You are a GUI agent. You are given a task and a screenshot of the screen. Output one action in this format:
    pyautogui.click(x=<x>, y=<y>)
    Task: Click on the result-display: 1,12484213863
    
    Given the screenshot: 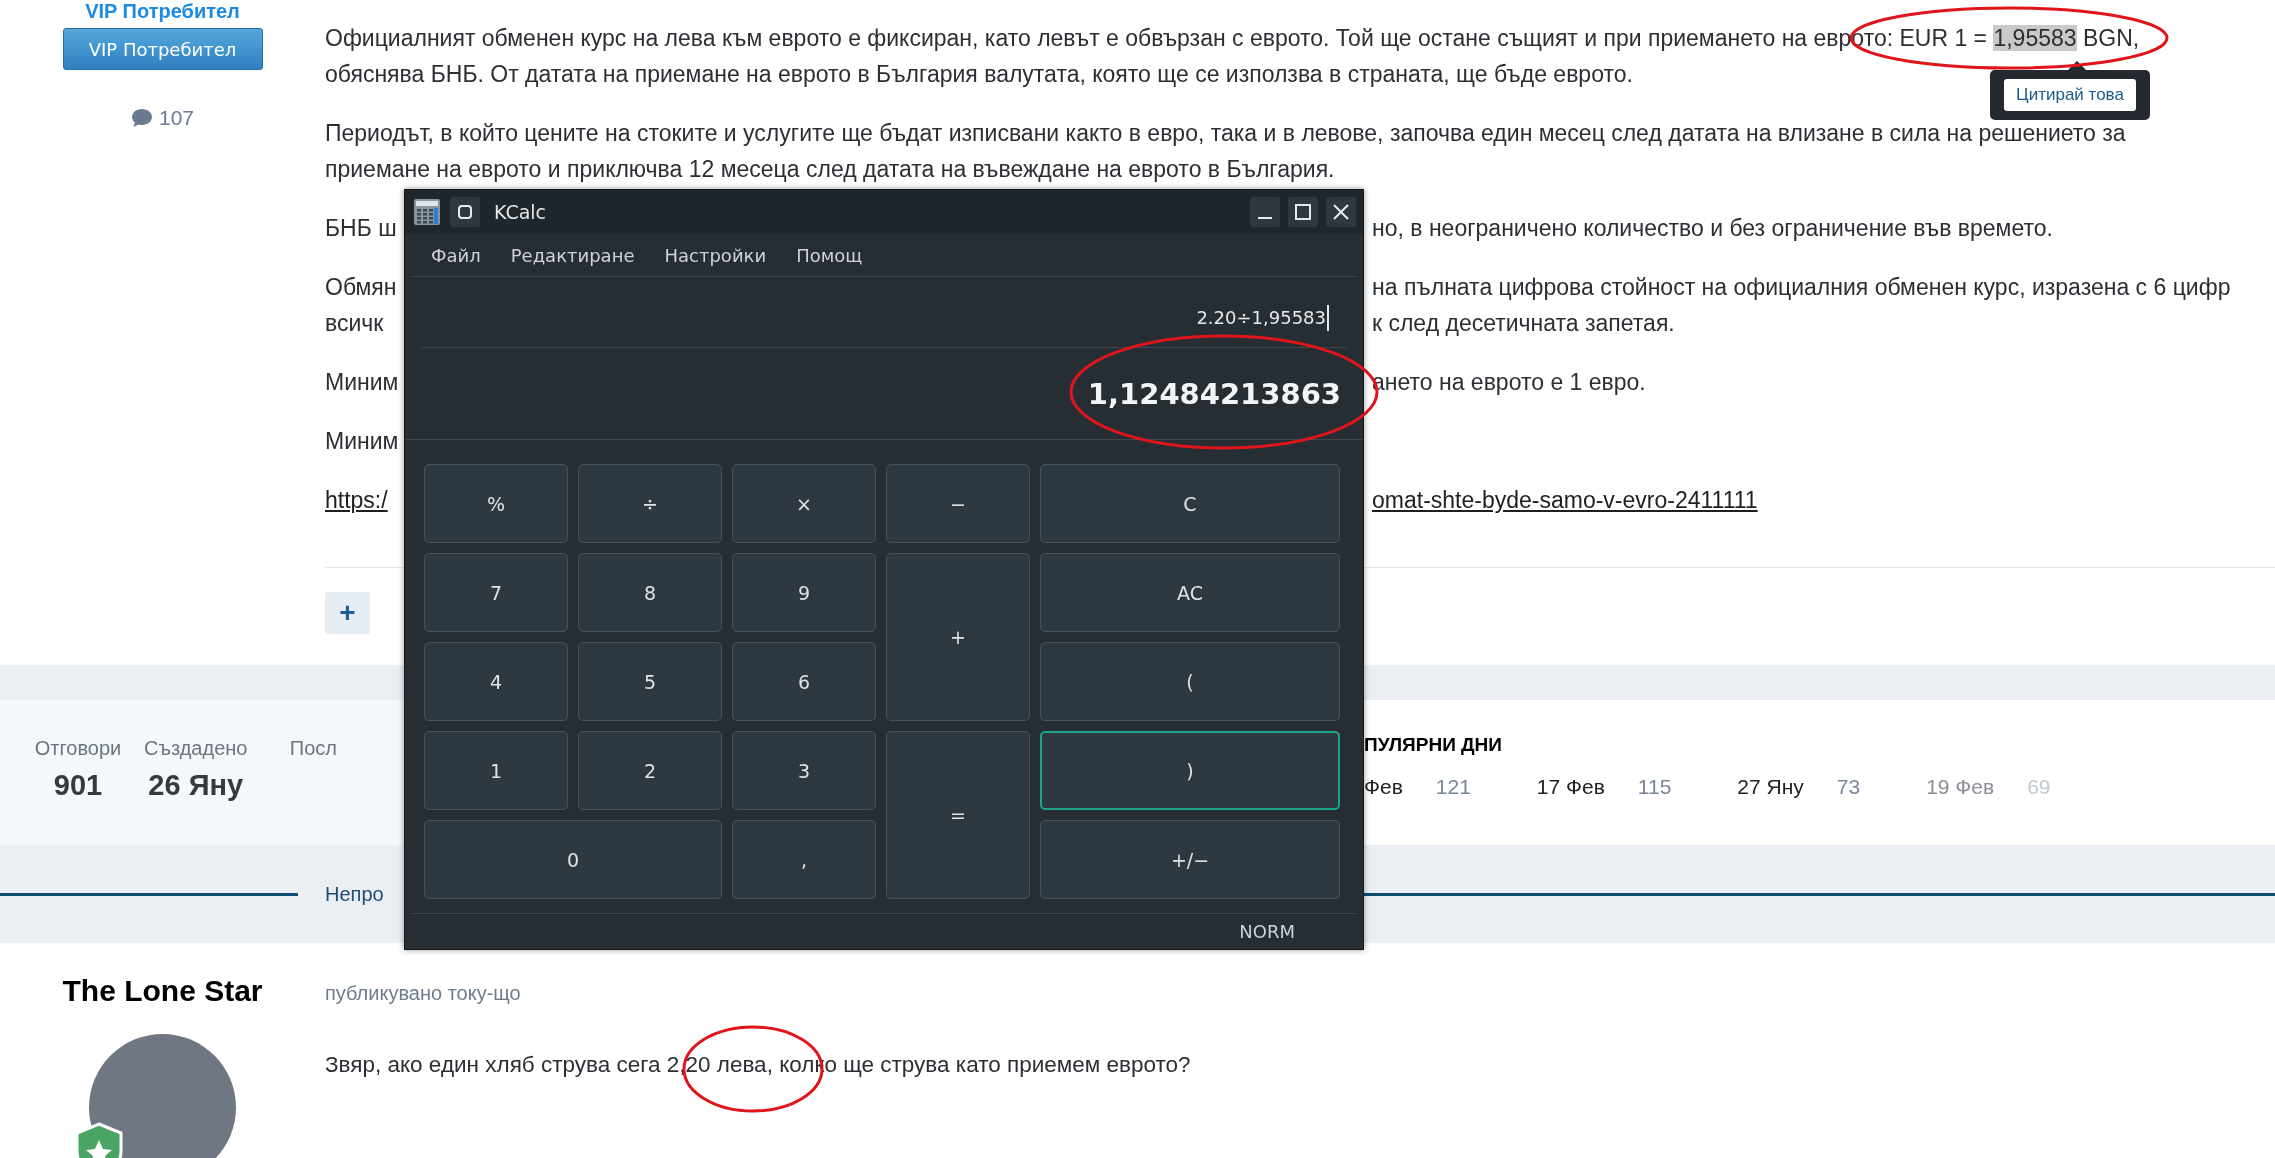 What is the action you would take?
    pyautogui.click(x=1214, y=393)
    